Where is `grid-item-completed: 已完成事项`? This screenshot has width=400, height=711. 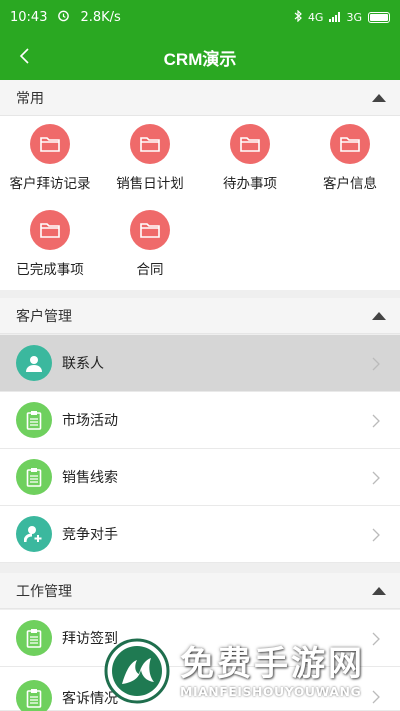
grid-item-completed: 已完成事项 is located at coordinates (50, 244).